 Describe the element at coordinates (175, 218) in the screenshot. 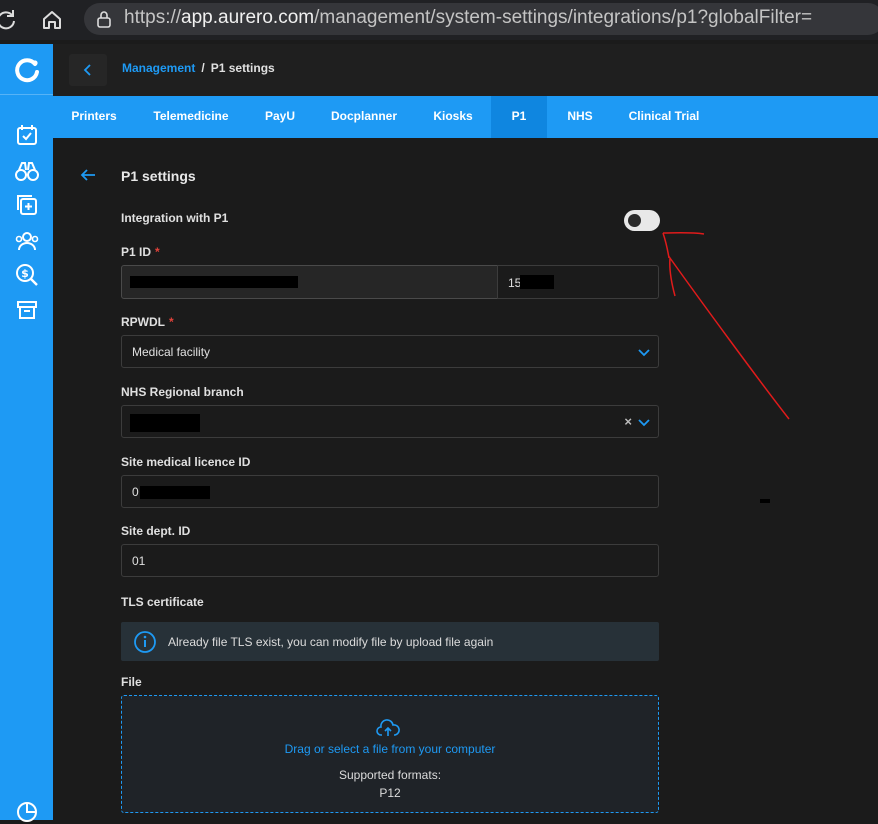

I see `integration-label: Integration with P1` at that location.